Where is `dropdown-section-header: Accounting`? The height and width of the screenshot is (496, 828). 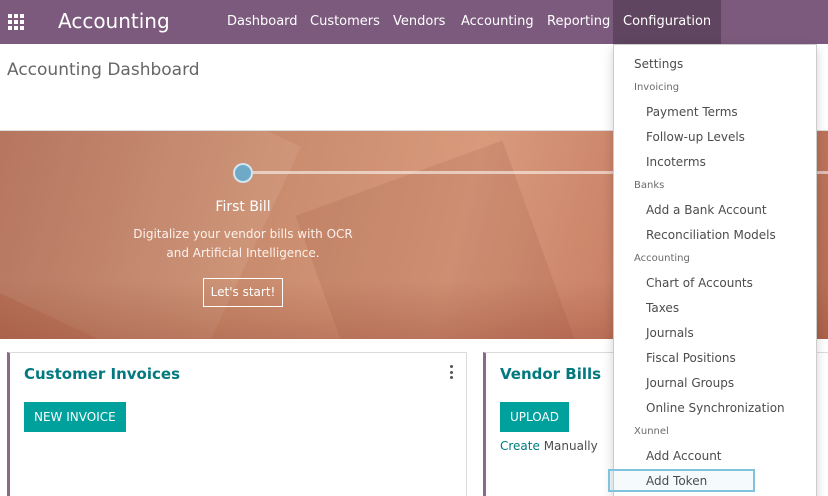
dropdown-section-header: Accounting is located at coordinates (662, 258).